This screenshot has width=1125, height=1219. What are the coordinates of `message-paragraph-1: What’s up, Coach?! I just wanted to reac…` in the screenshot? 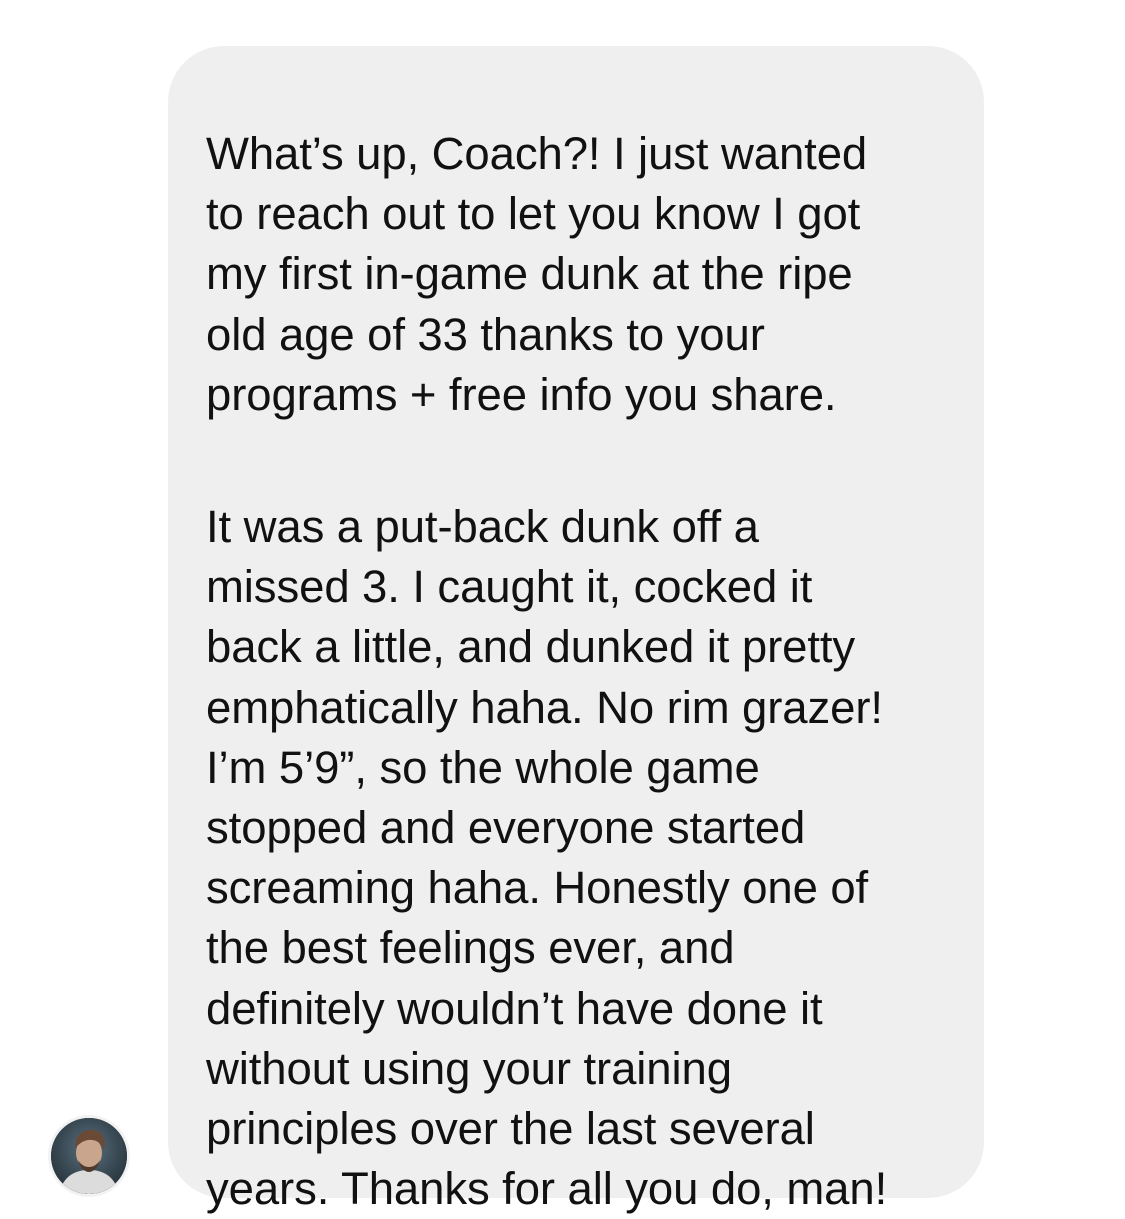 It's located at (537, 274).